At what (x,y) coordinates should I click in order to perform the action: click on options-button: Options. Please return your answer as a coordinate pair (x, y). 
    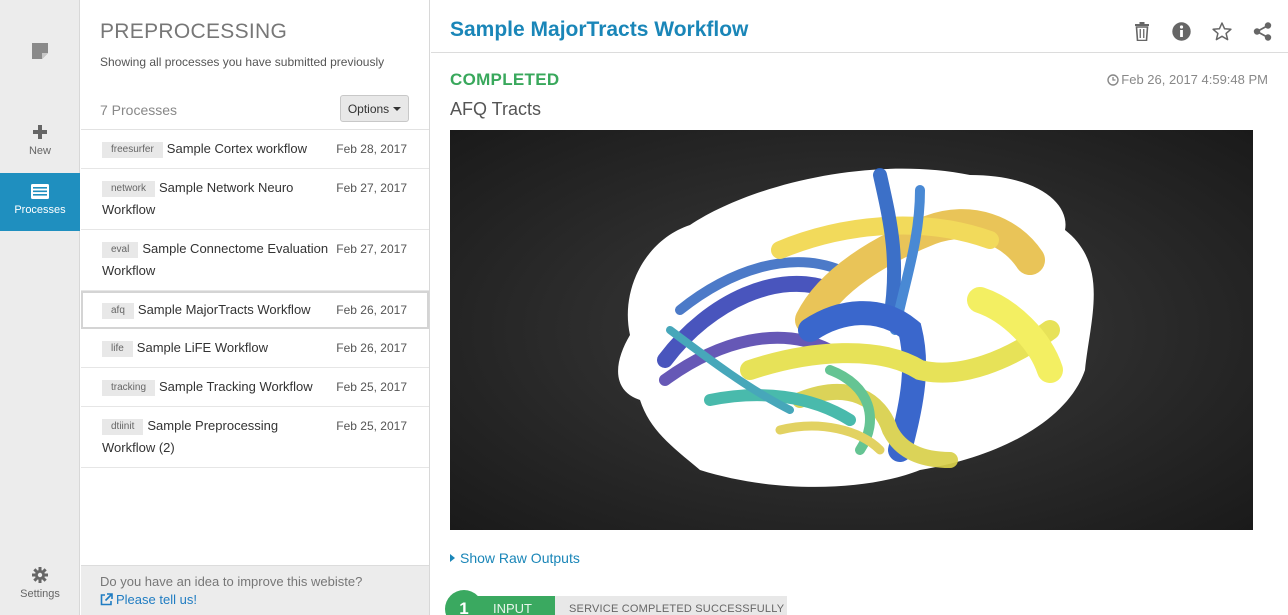
    Looking at the image, I should click on (374, 108).